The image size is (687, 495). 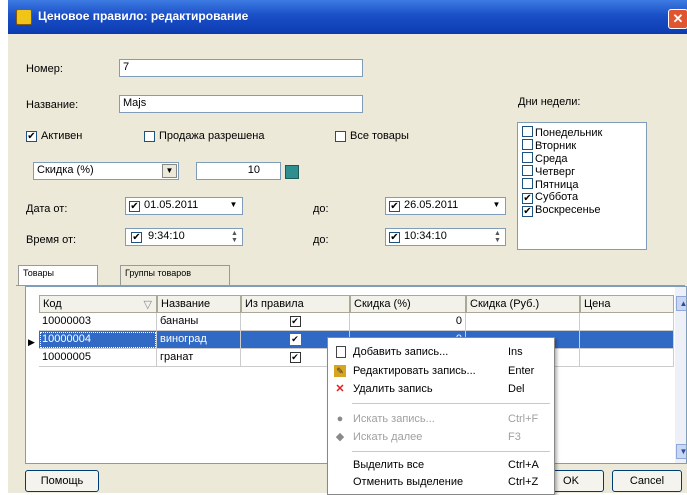 I want to click on weekday-item: ✔ Воскресенье, so click(x=561, y=210).